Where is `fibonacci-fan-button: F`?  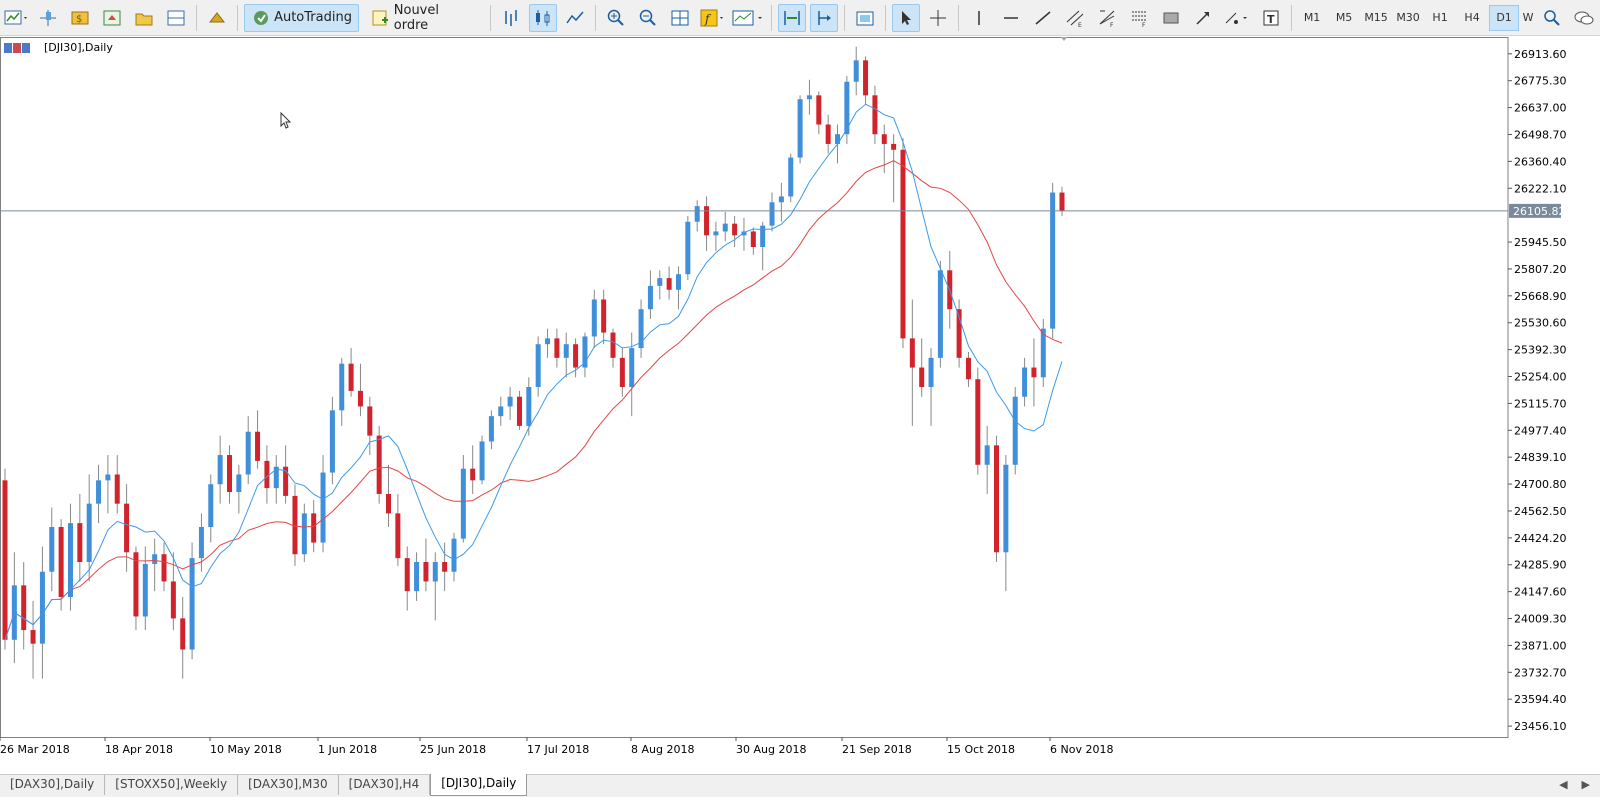
fibonacci-fan-button: F is located at coordinates (1107, 18).